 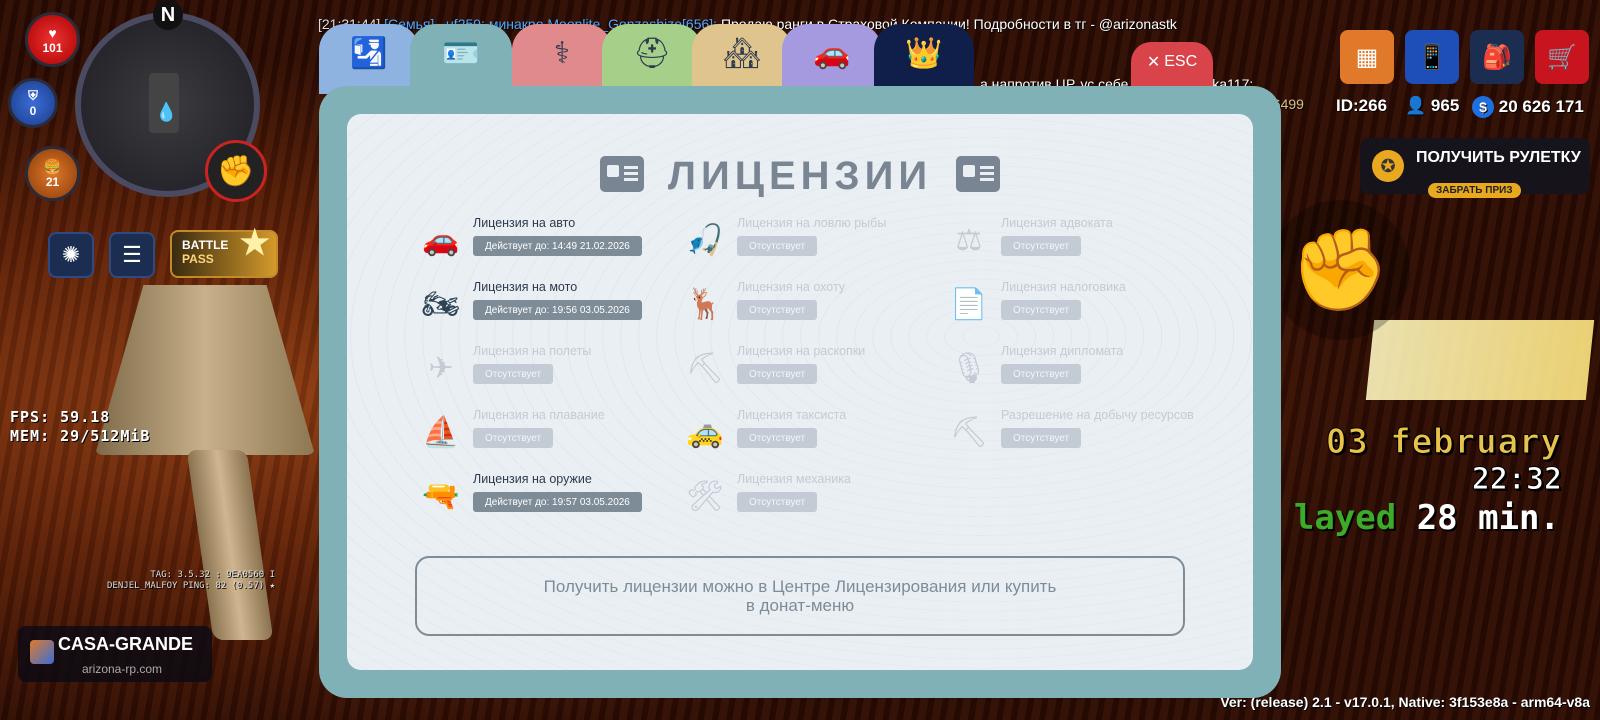 What do you see at coordinates (1562, 57) in the screenshot?
I see `shop-button: 🛒` at bounding box center [1562, 57].